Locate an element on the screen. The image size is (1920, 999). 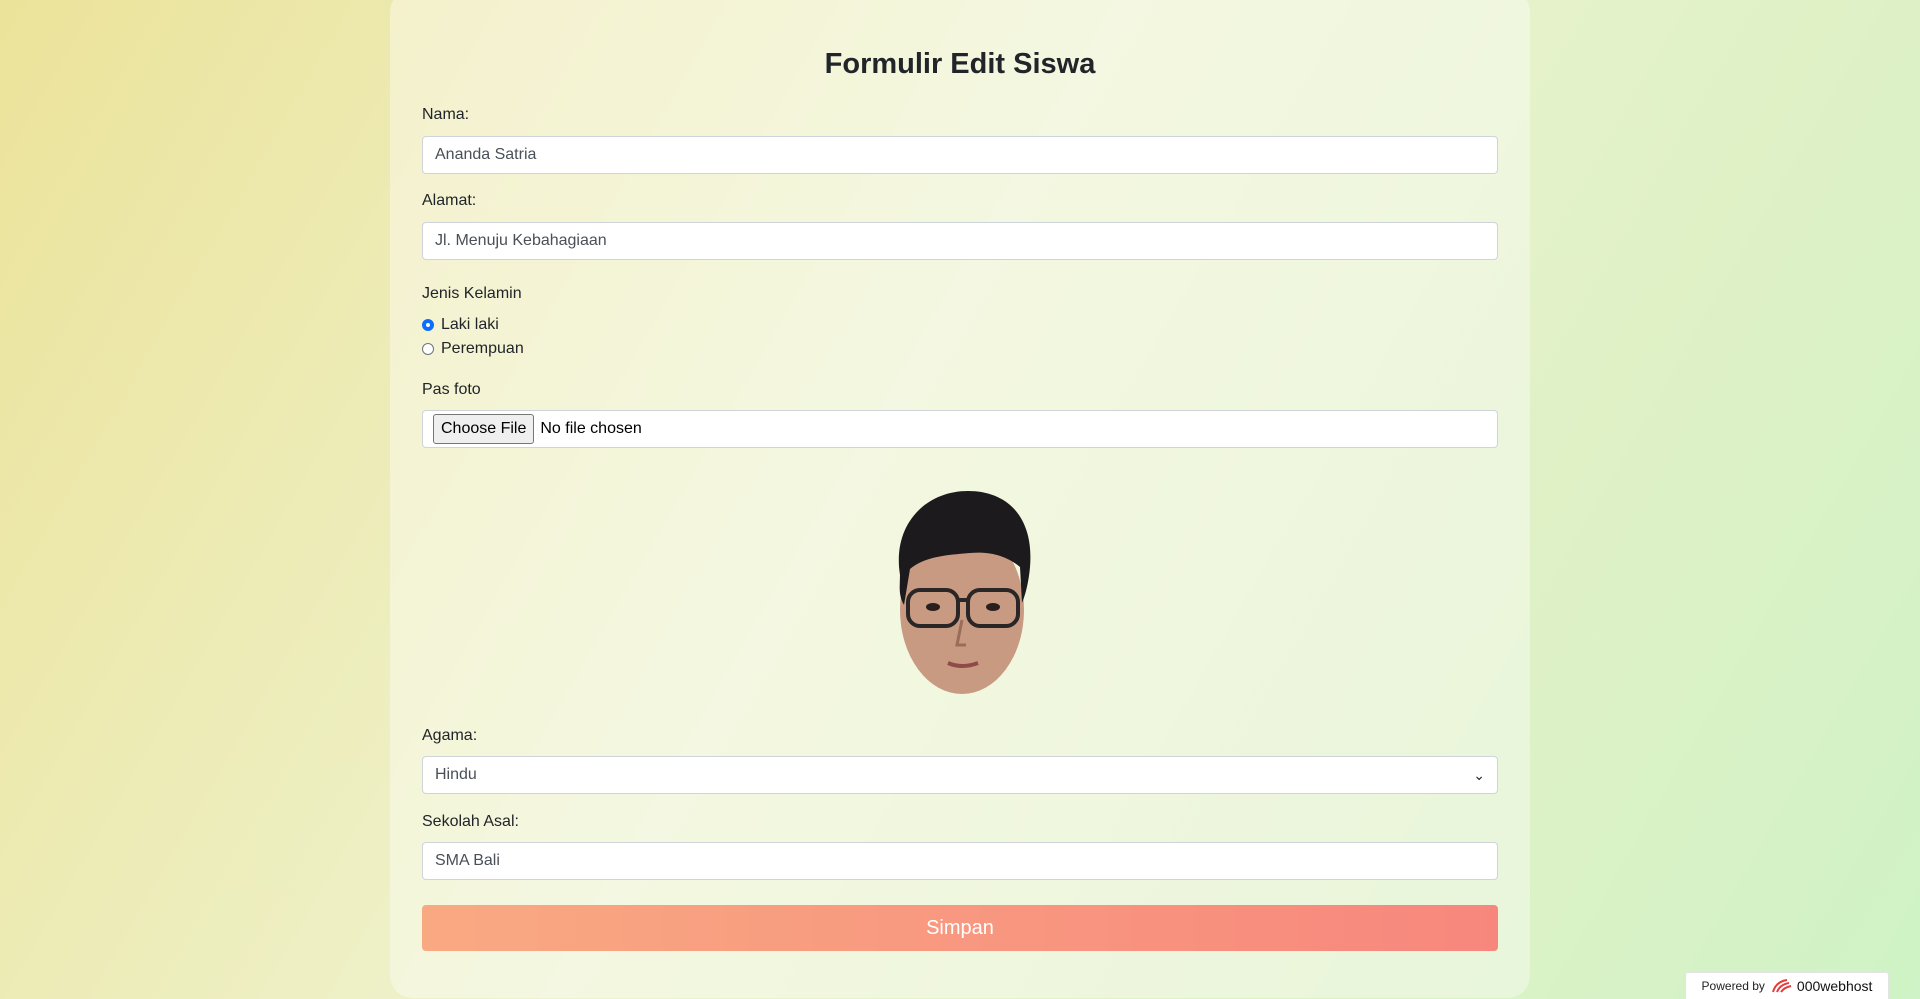
photo-label: Pas foto is located at coordinates (451, 389).